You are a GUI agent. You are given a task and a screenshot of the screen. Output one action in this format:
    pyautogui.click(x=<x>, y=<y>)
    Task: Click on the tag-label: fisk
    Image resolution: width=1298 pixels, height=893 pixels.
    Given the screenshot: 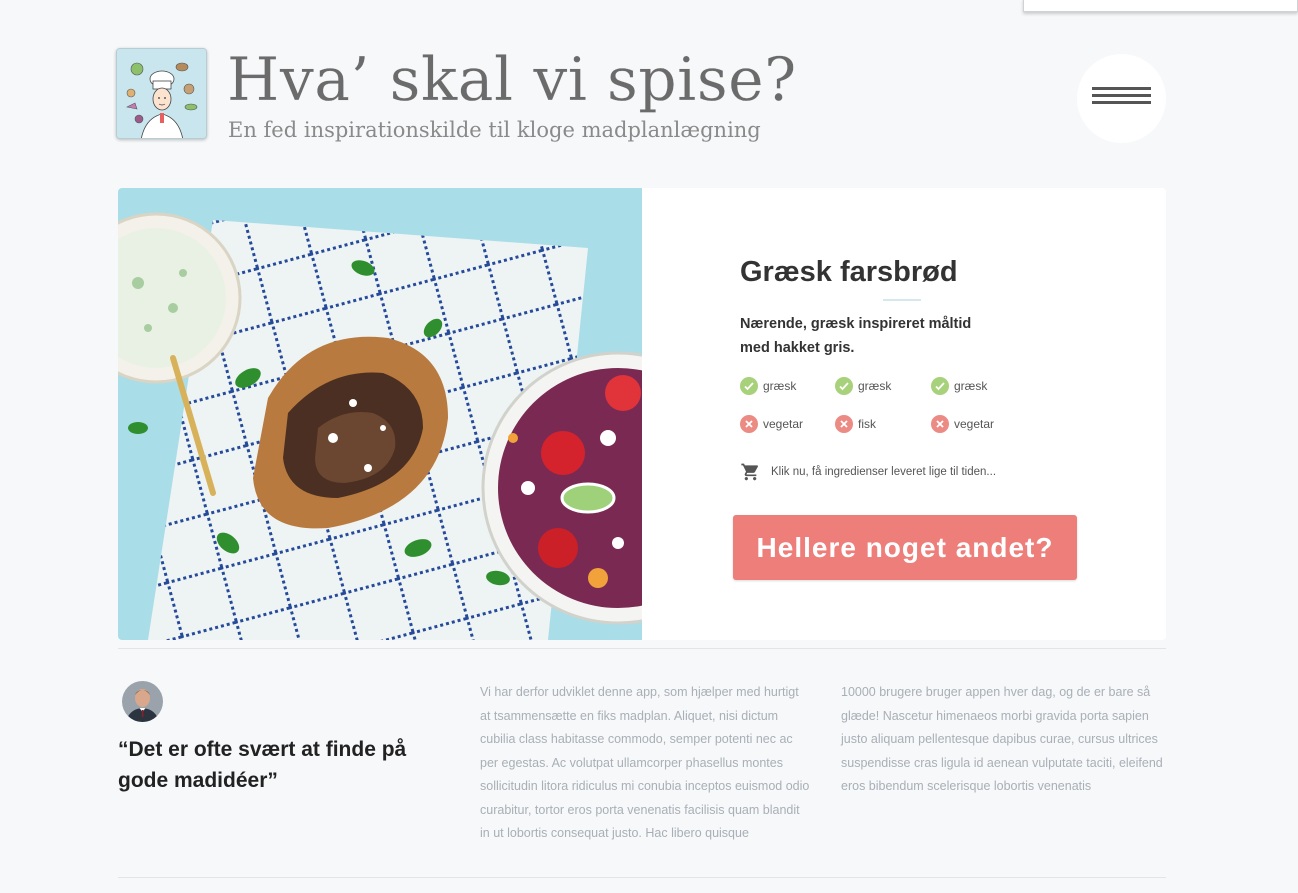 What is the action you would take?
    pyautogui.click(x=867, y=424)
    